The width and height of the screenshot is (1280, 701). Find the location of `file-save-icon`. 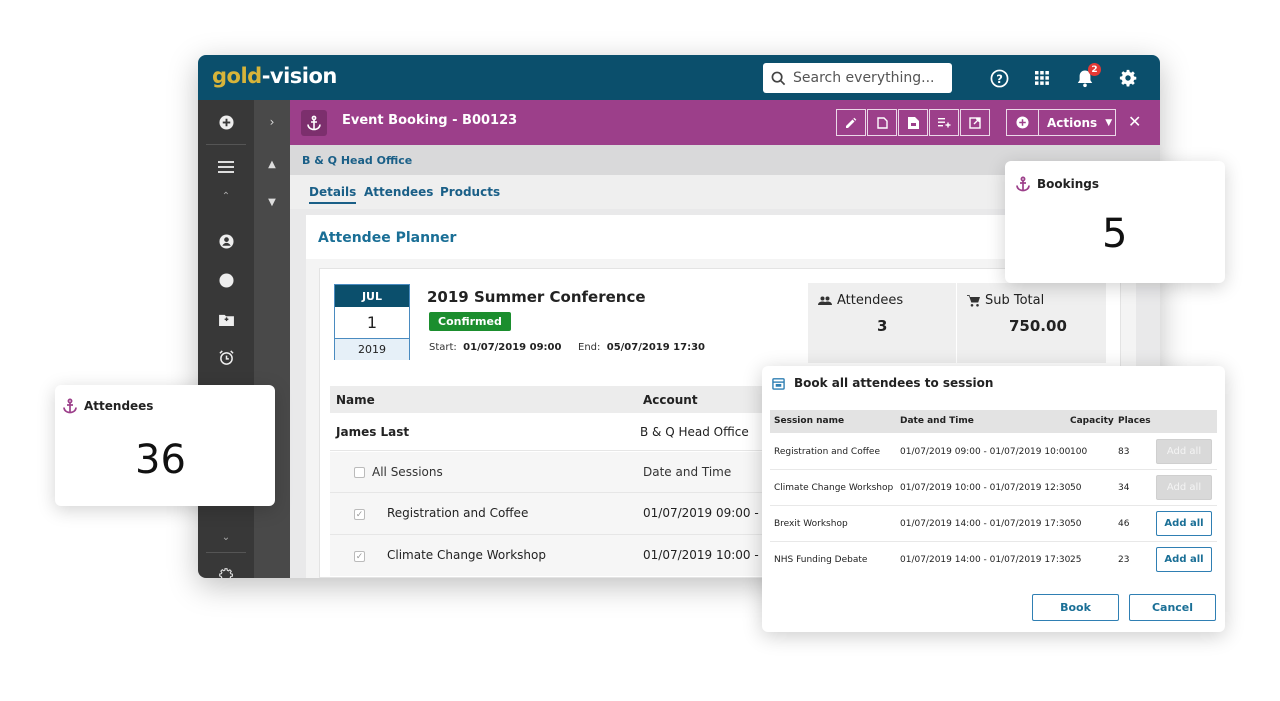

file-save-icon is located at coordinates (913, 122).